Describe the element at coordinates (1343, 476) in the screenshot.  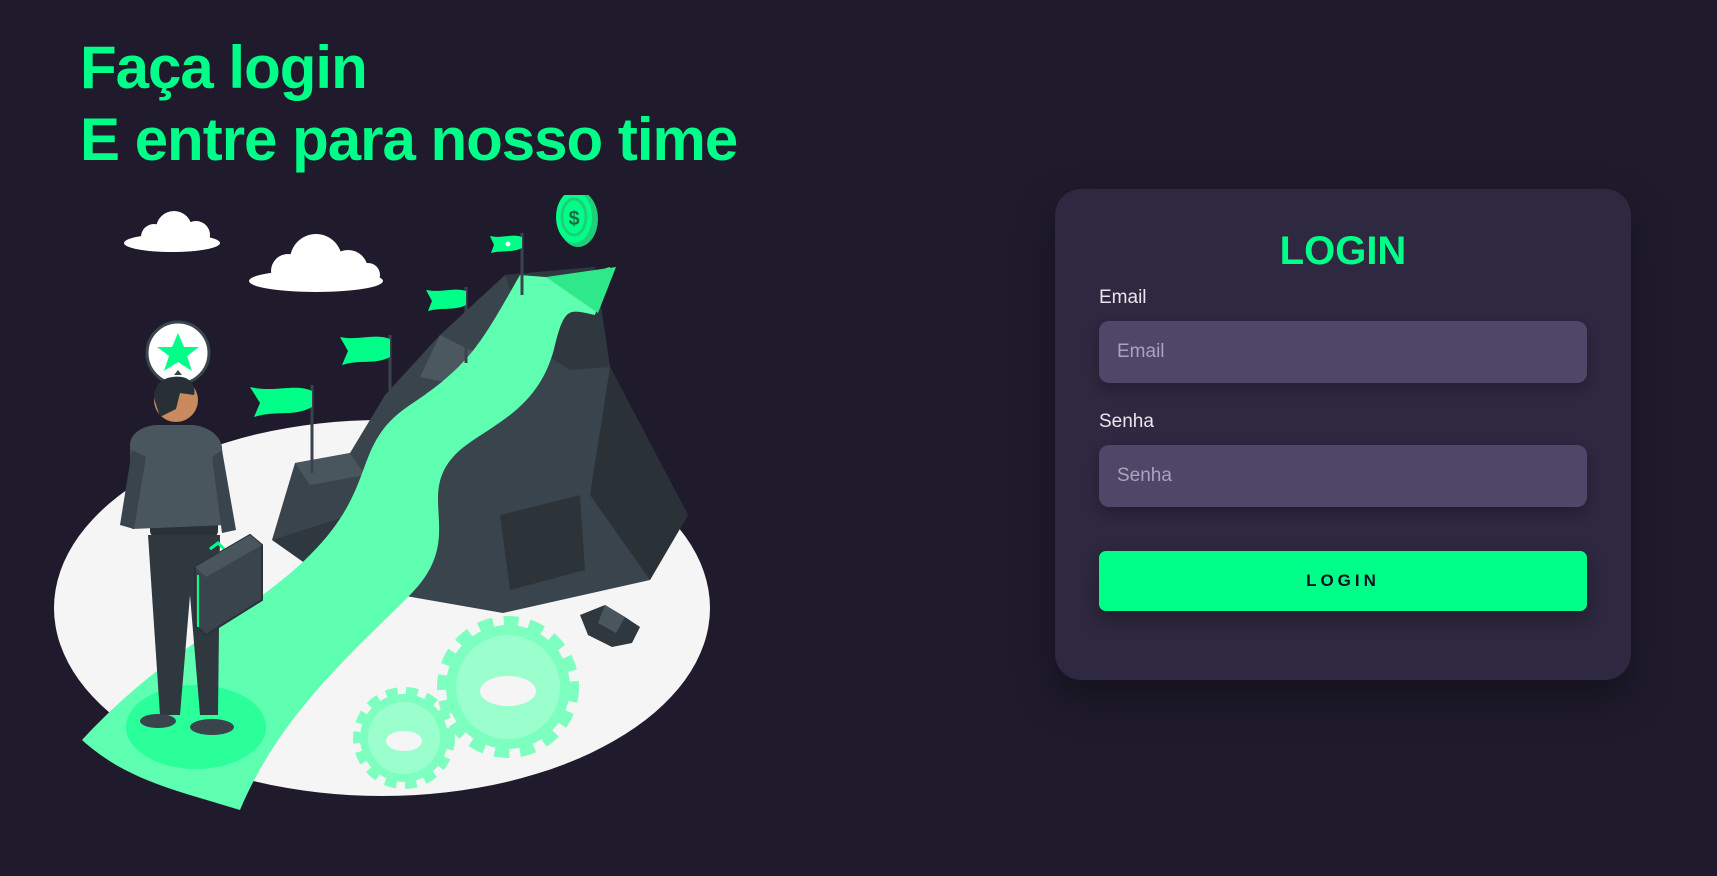
I see `password-field` at that location.